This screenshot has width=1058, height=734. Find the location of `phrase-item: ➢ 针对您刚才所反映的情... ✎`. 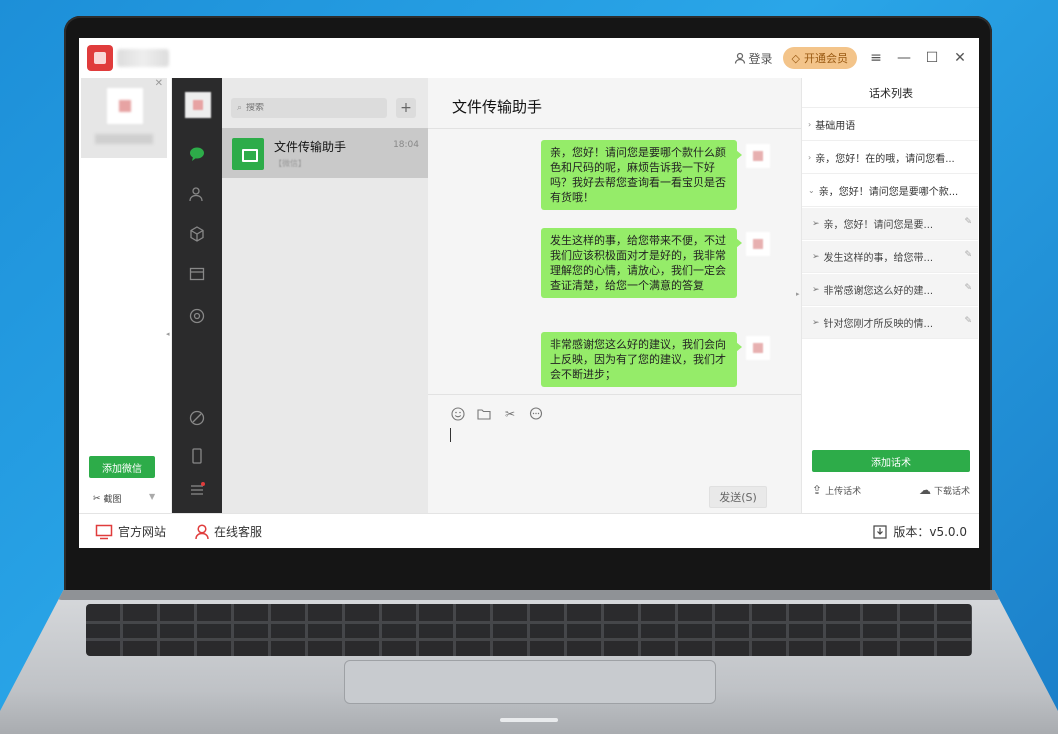

phrase-item: ➢ 针对您刚才所反映的情... ✎ is located at coordinates (890, 323).